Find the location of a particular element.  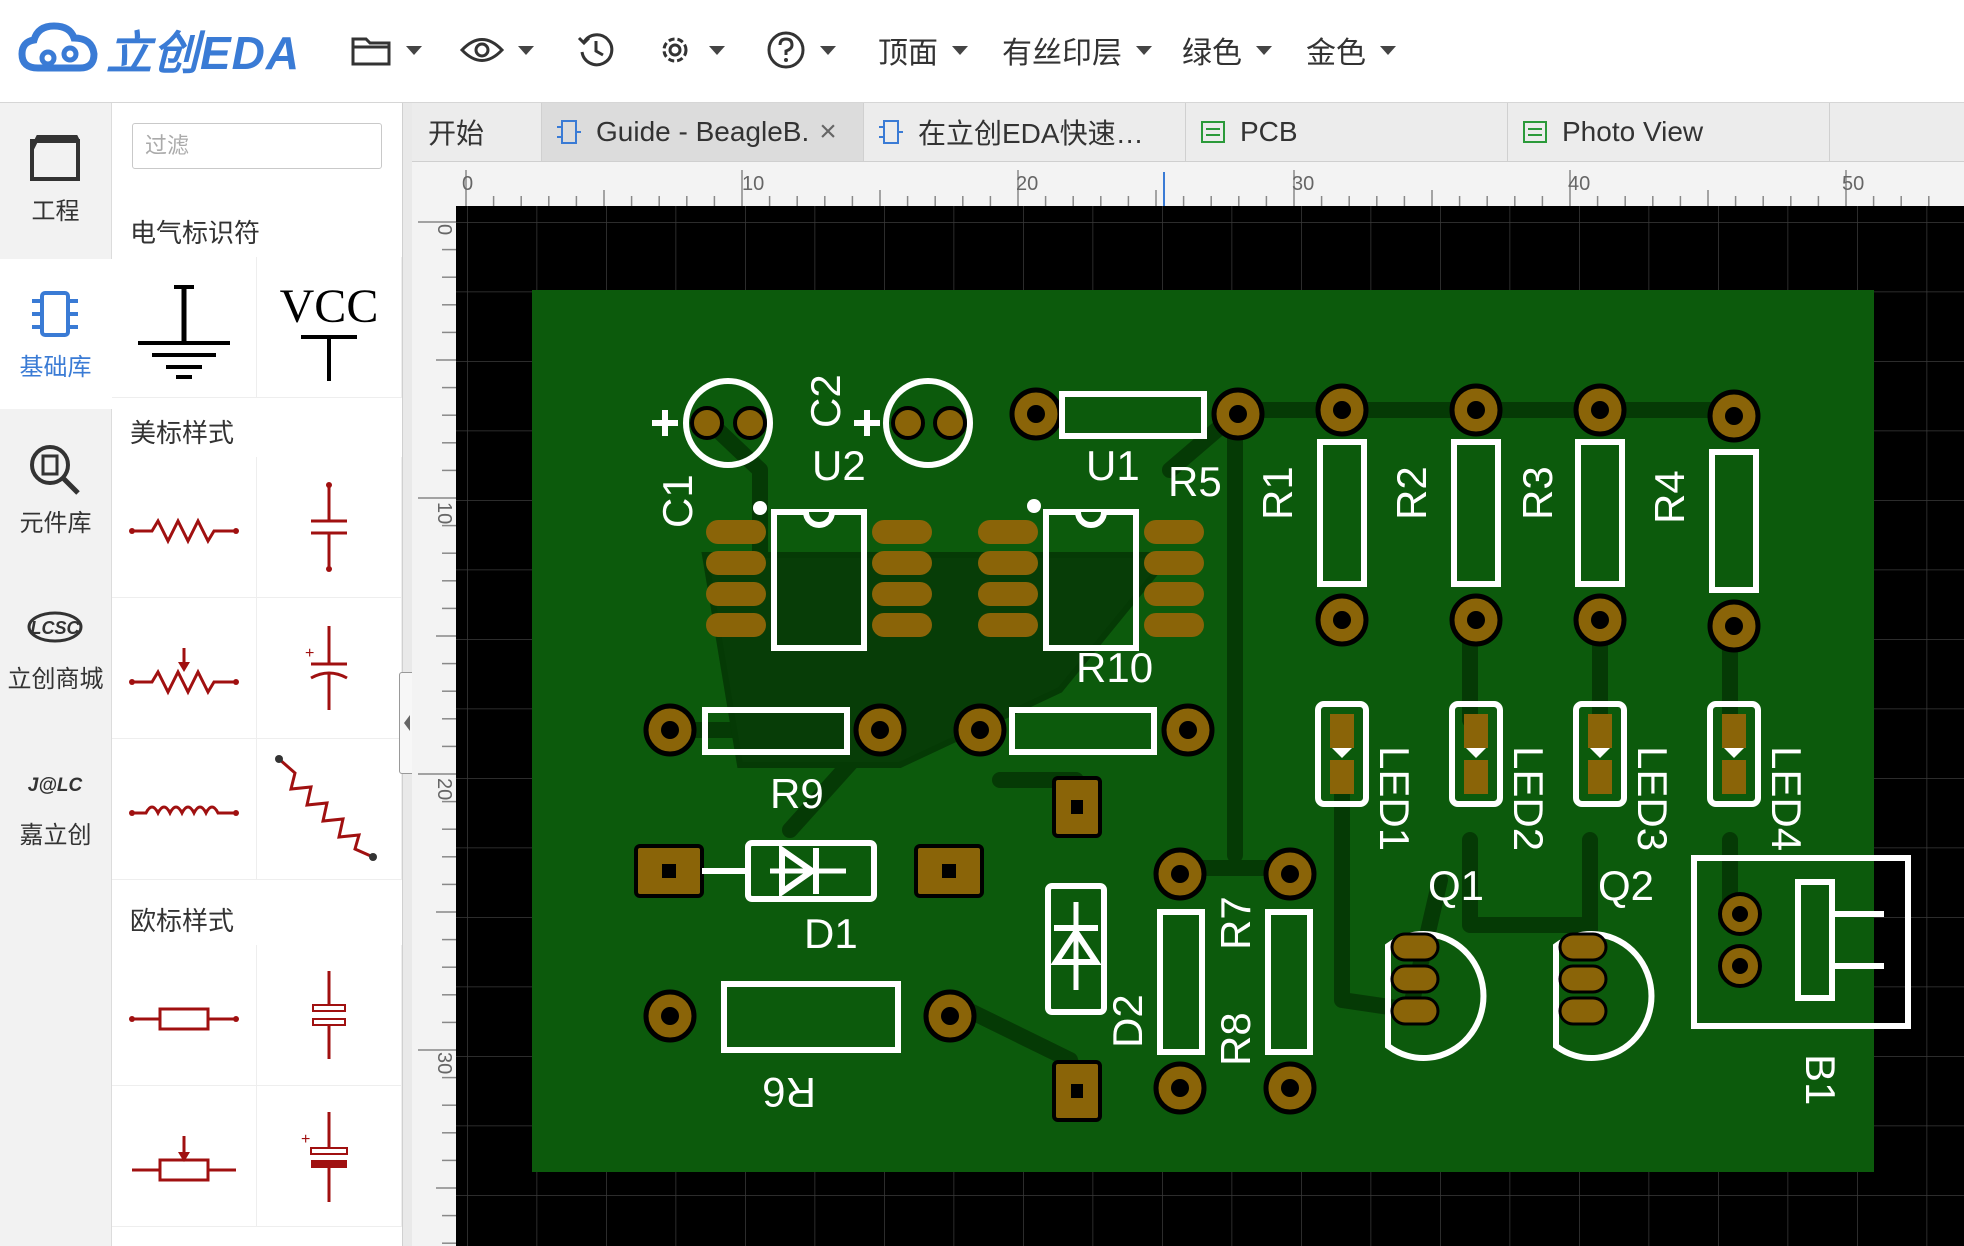

symbol-resistor-diagonal is located at coordinates (329, 809).